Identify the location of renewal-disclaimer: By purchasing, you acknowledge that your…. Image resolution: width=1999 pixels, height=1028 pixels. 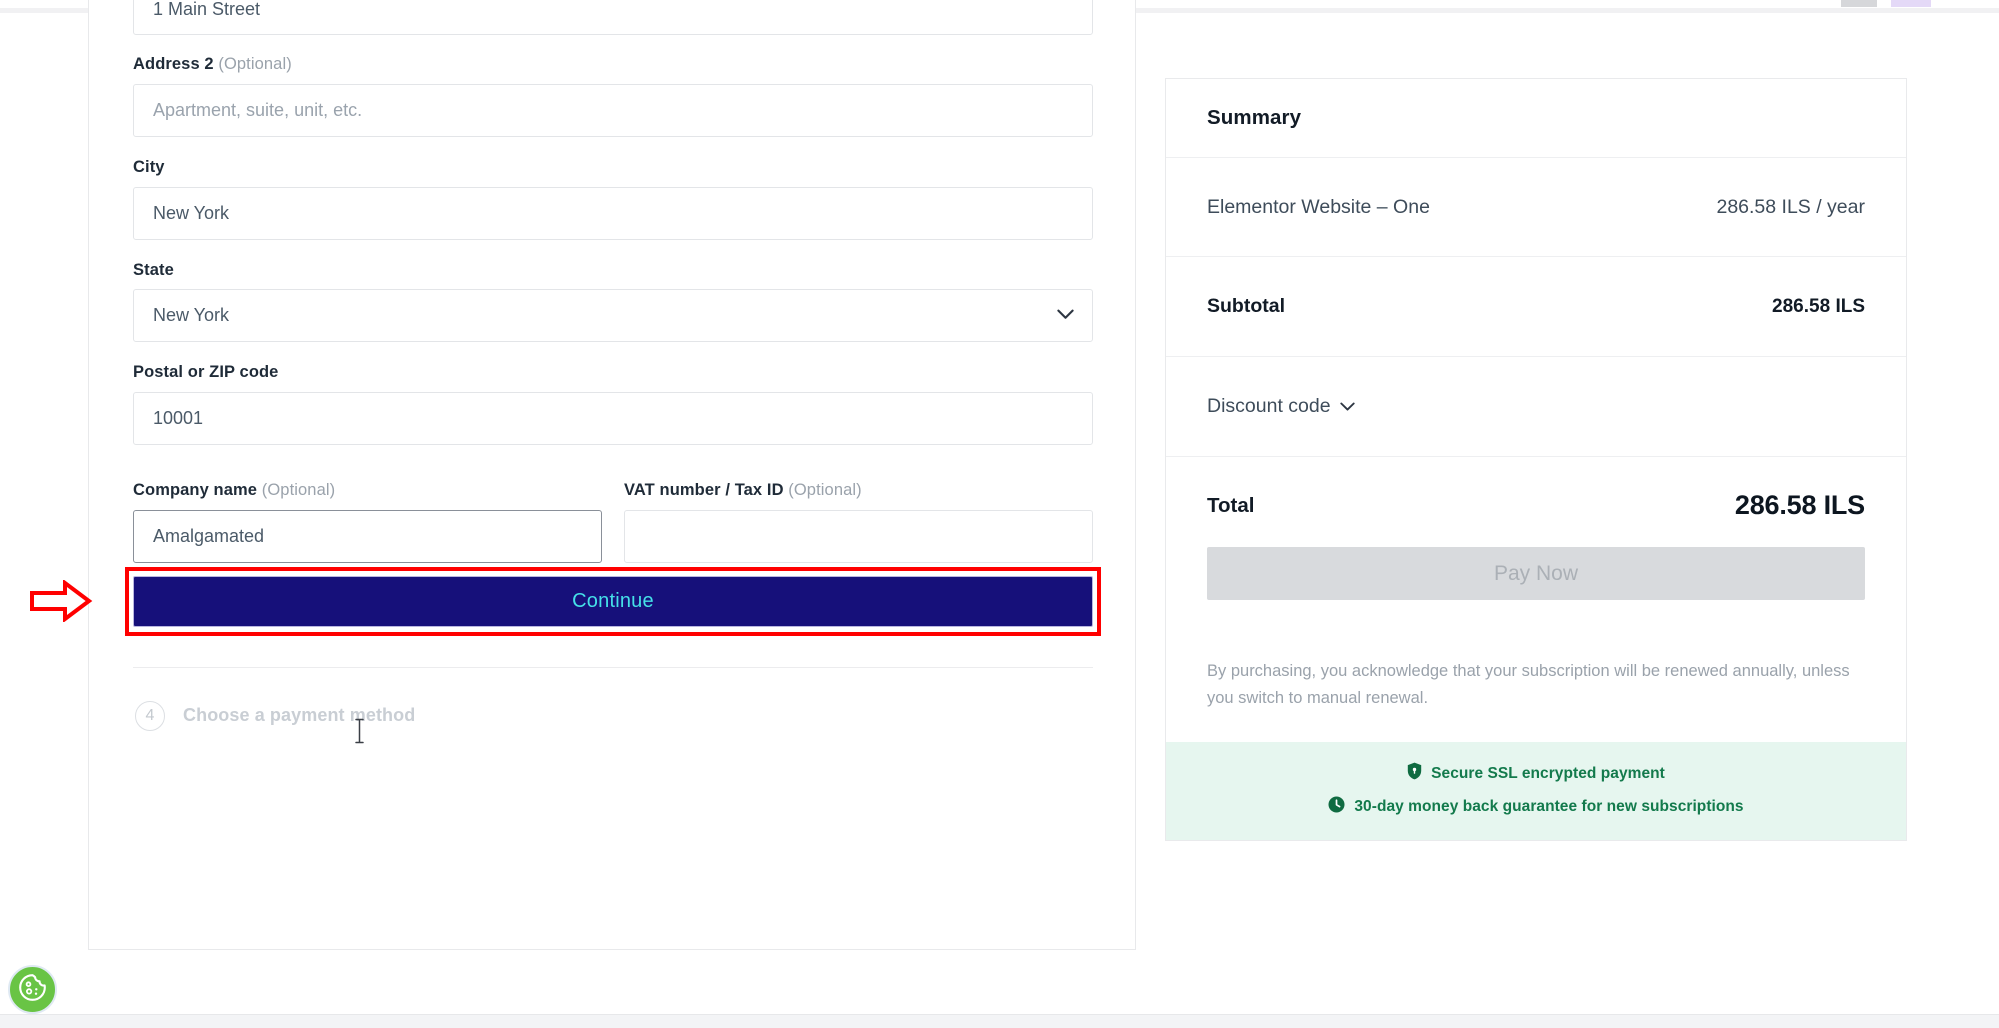
(1528, 684).